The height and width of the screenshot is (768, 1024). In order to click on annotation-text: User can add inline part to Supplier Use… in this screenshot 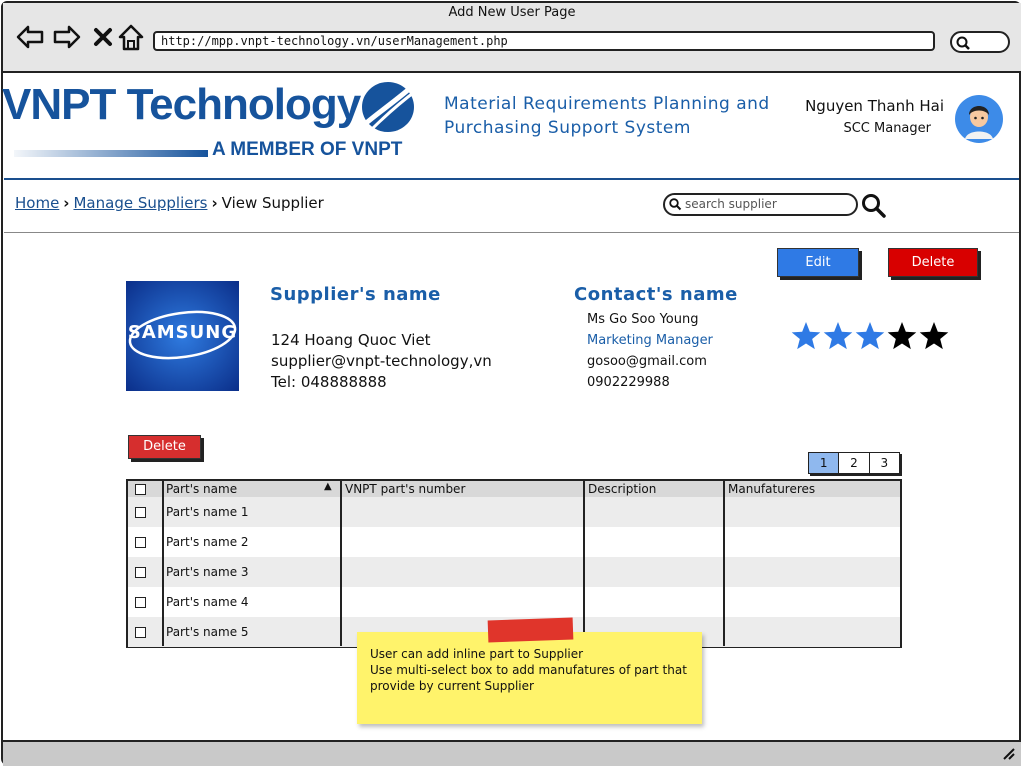, I will do `click(532, 670)`.